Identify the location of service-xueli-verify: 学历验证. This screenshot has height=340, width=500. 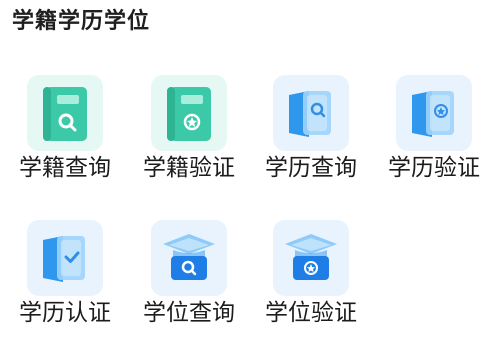
(434, 135).